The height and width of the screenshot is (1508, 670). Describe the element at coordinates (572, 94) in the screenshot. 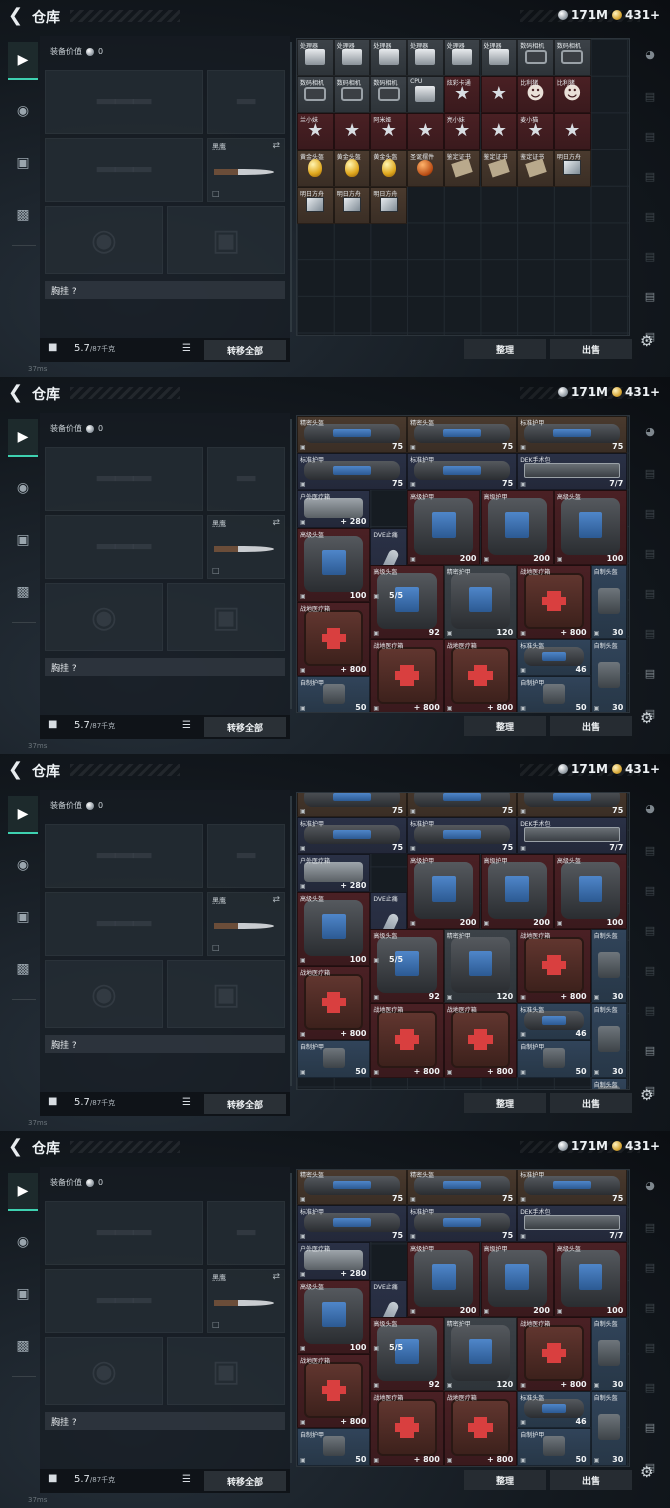

I see `storage-item: 比利猪 ☻` at that location.